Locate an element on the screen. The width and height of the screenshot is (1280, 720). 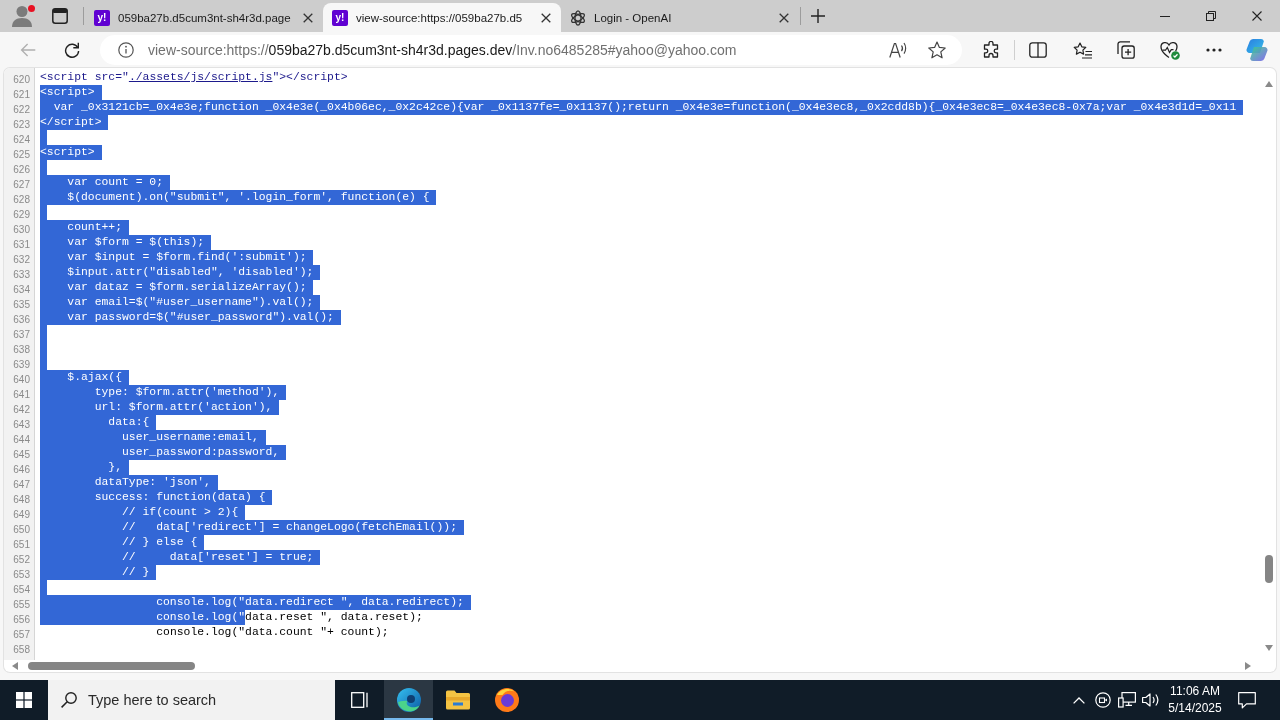
line-number: 651 is located at coordinates (21, 544).